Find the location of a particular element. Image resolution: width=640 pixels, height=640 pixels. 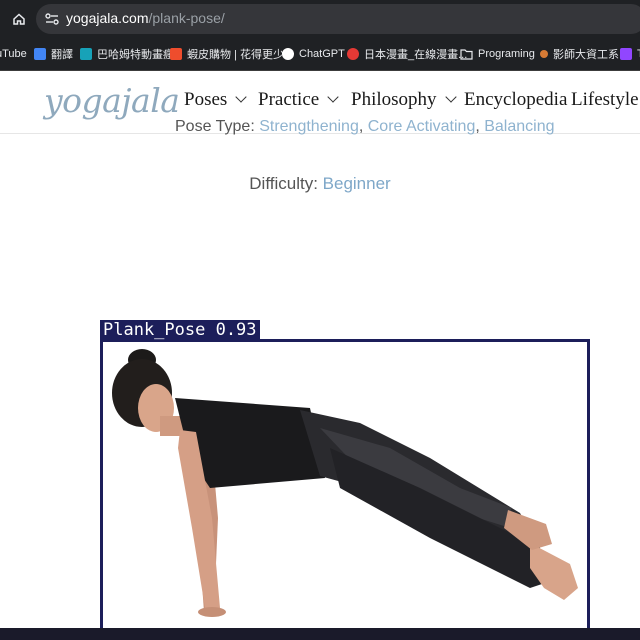

bookmark-twitch: T is located at coordinates (630, 54).